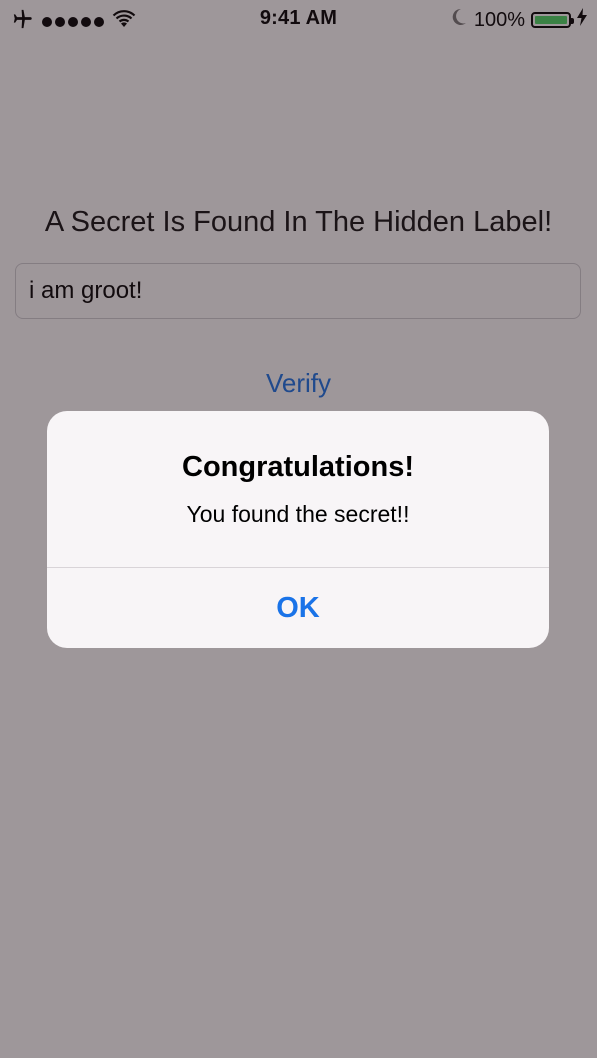 Image resolution: width=597 pixels, height=1058 pixels. Describe the element at coordinates (298, 467) in the screenshot. I see `alert-title: Congratulations!` at that location.